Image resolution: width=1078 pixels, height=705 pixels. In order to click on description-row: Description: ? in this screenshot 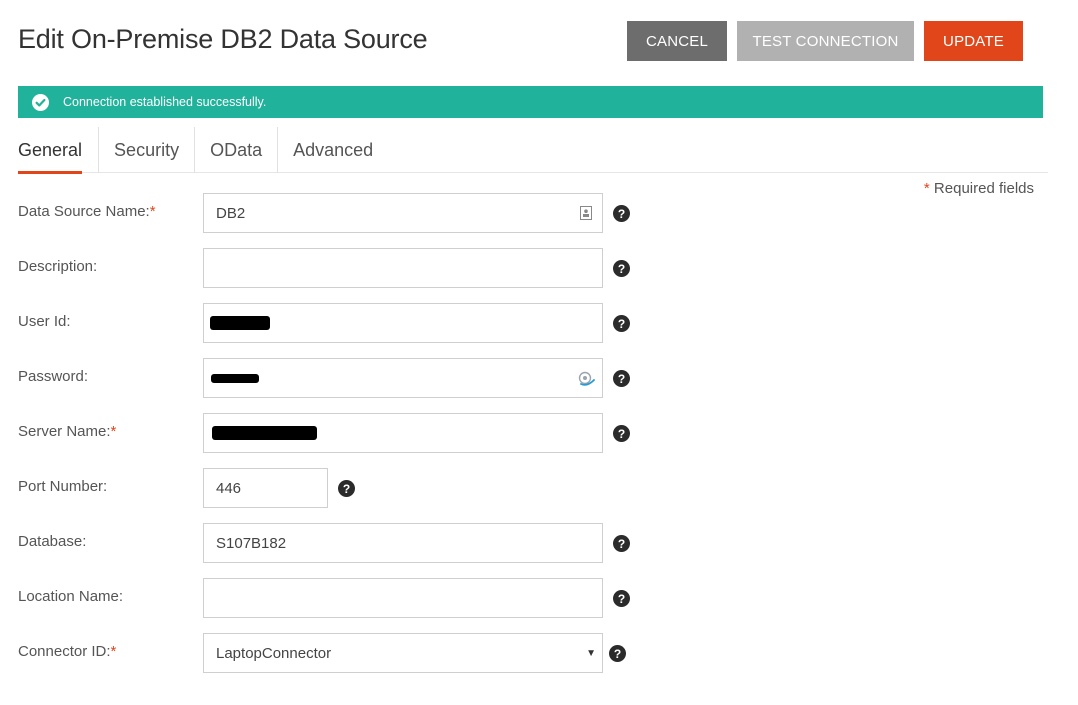, I will do `click(368, 268)`.